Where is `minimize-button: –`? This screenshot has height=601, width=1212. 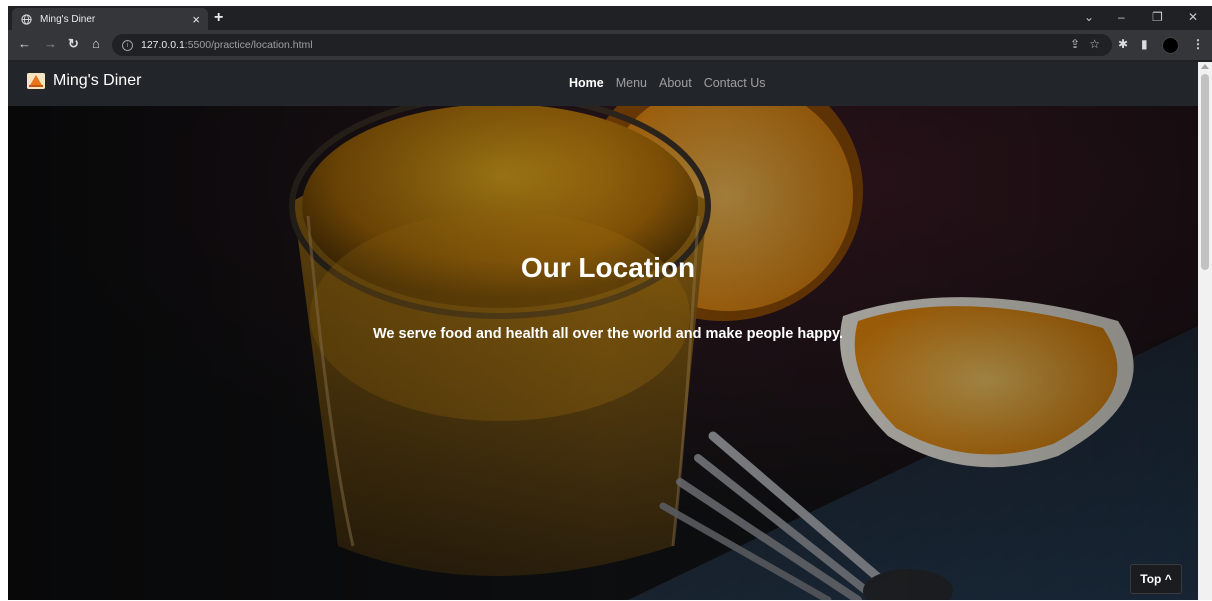
minimize-button: – is located at coordinates (1121, 17).